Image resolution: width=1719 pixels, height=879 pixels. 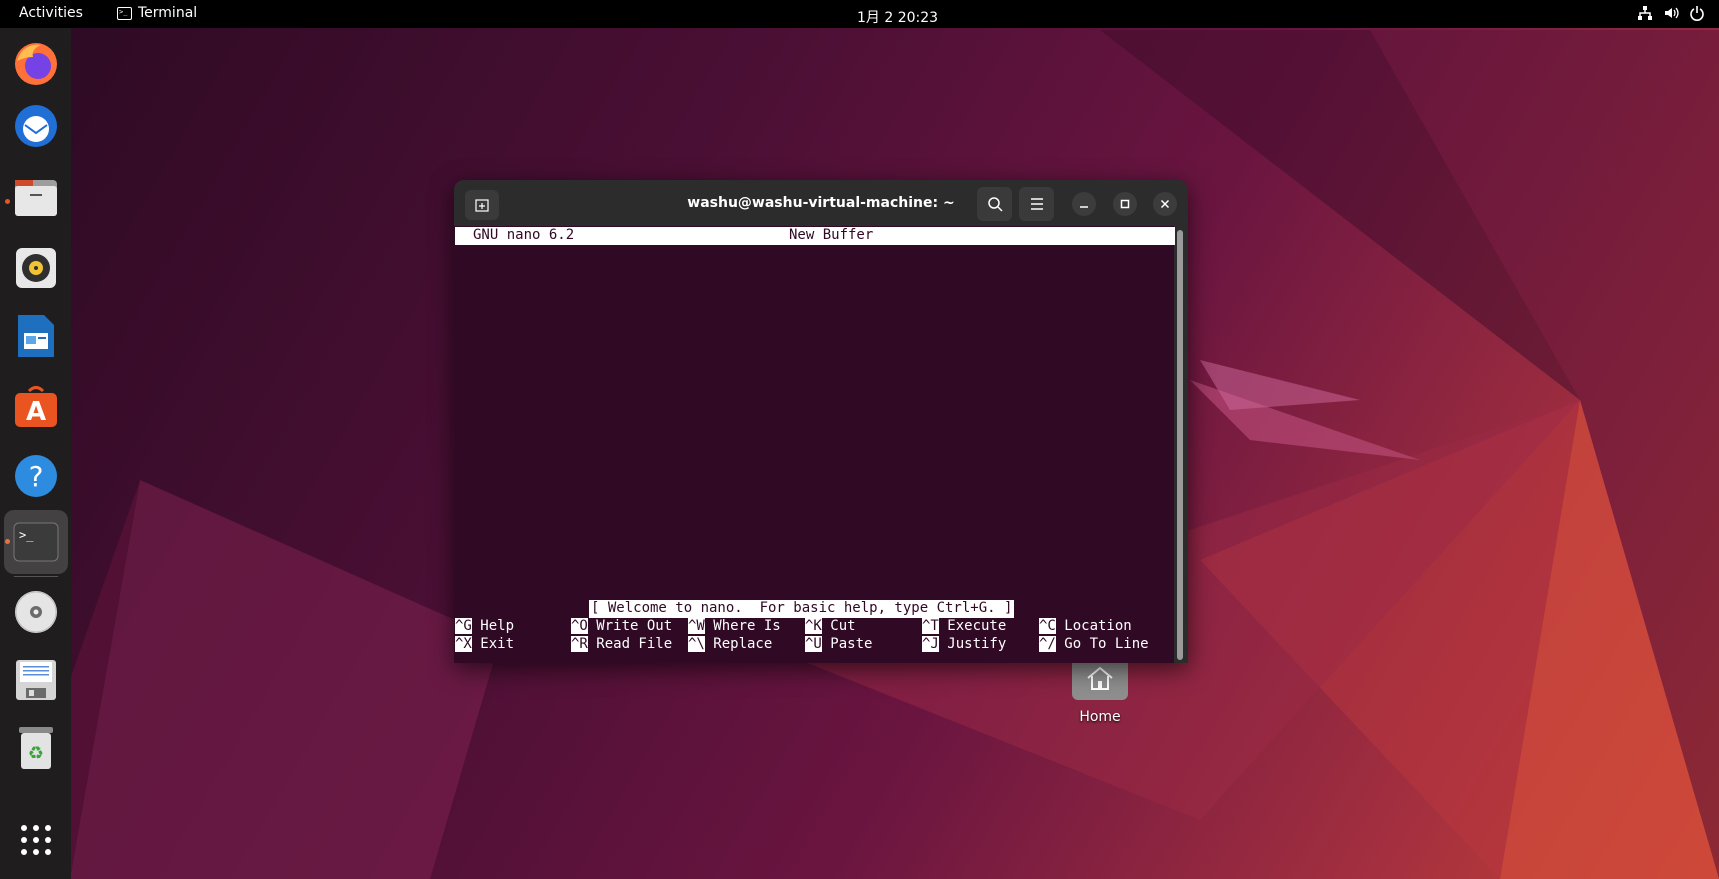 I want to click on terminal-icon: >_, so click(x=36, y=542).